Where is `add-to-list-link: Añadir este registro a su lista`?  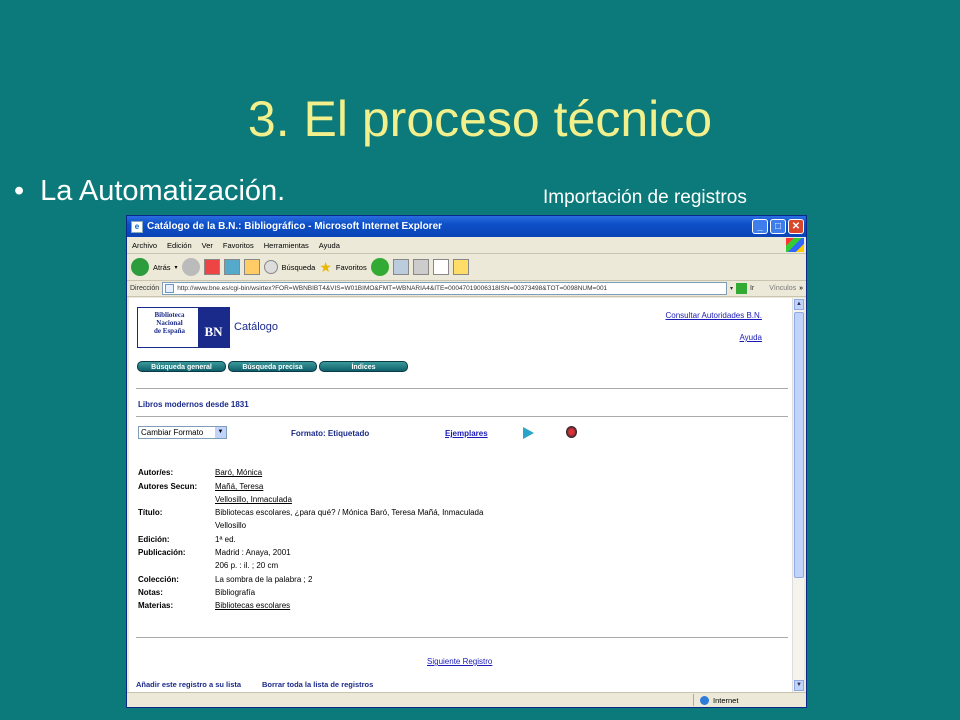
add-to-list-link: Añadir este registro a su lista is located at coordinates (188, 684).